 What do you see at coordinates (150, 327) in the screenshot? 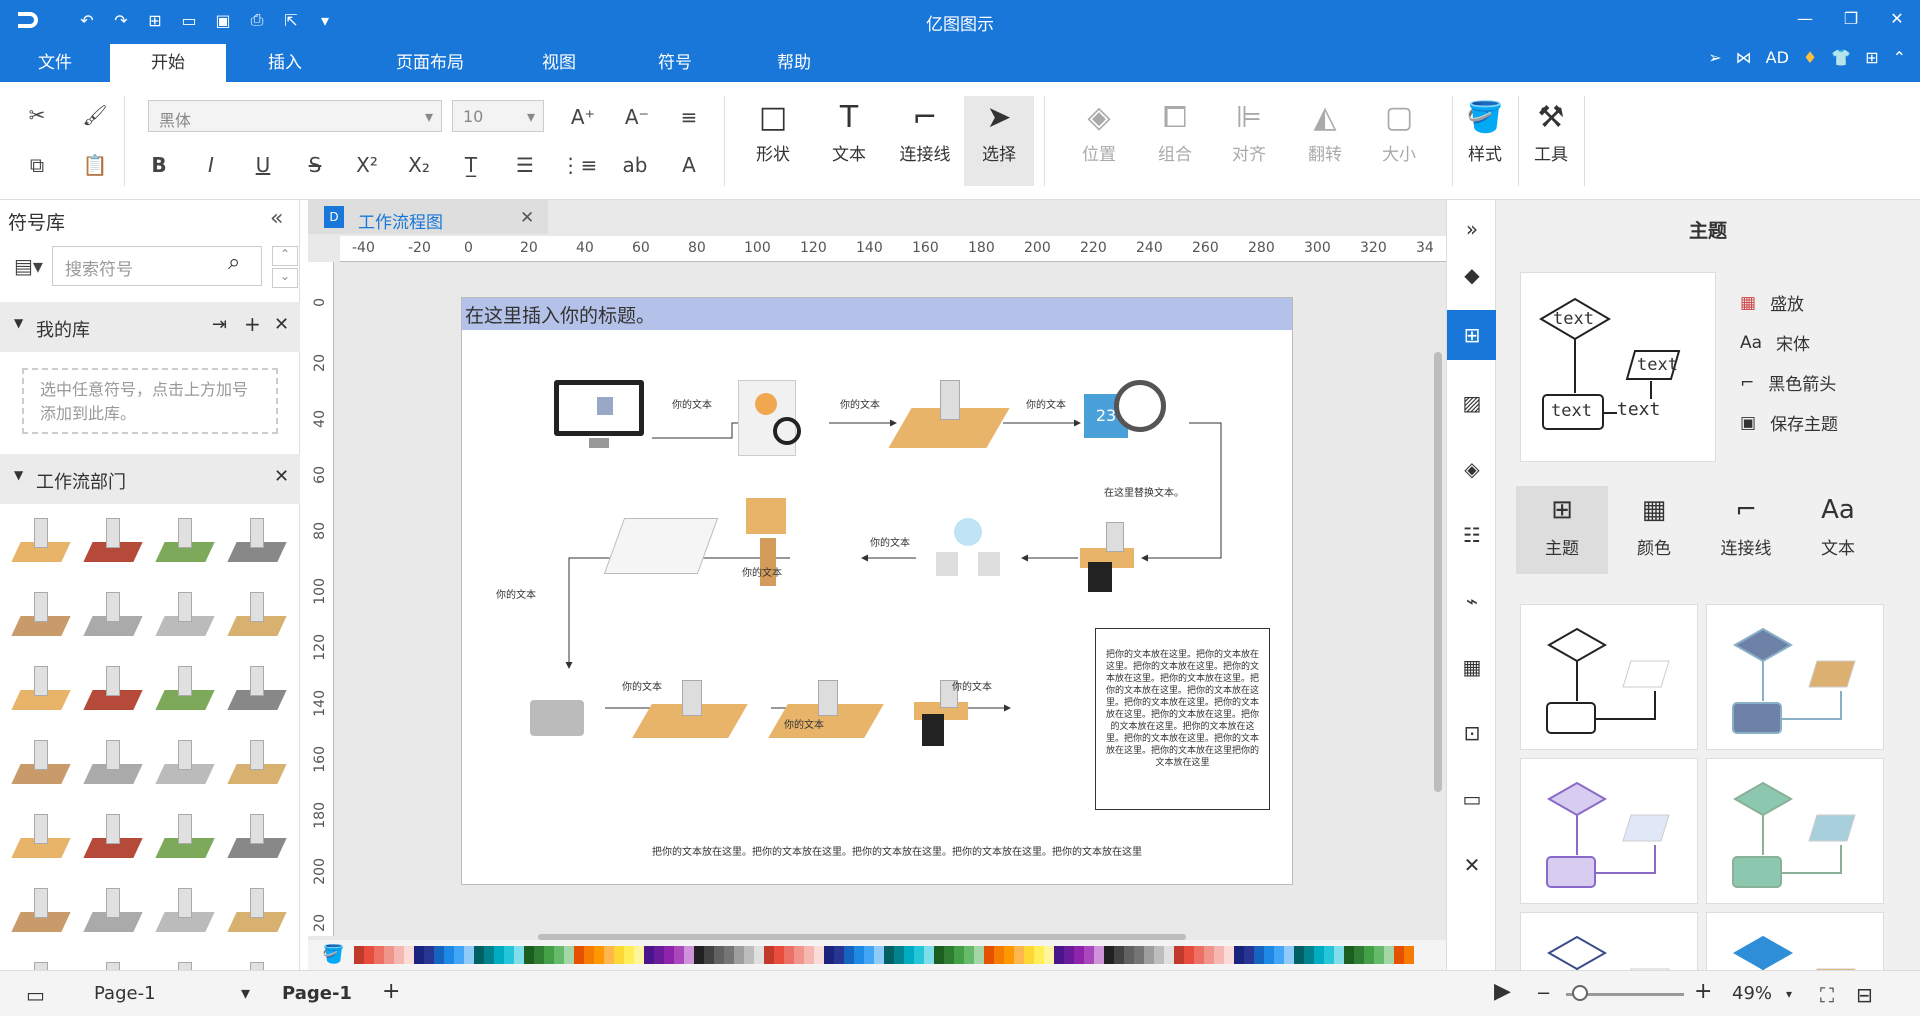
I see `my-library-section: ▼ 我的库 ⇥ + ✕` at bounding box center [150, 327].